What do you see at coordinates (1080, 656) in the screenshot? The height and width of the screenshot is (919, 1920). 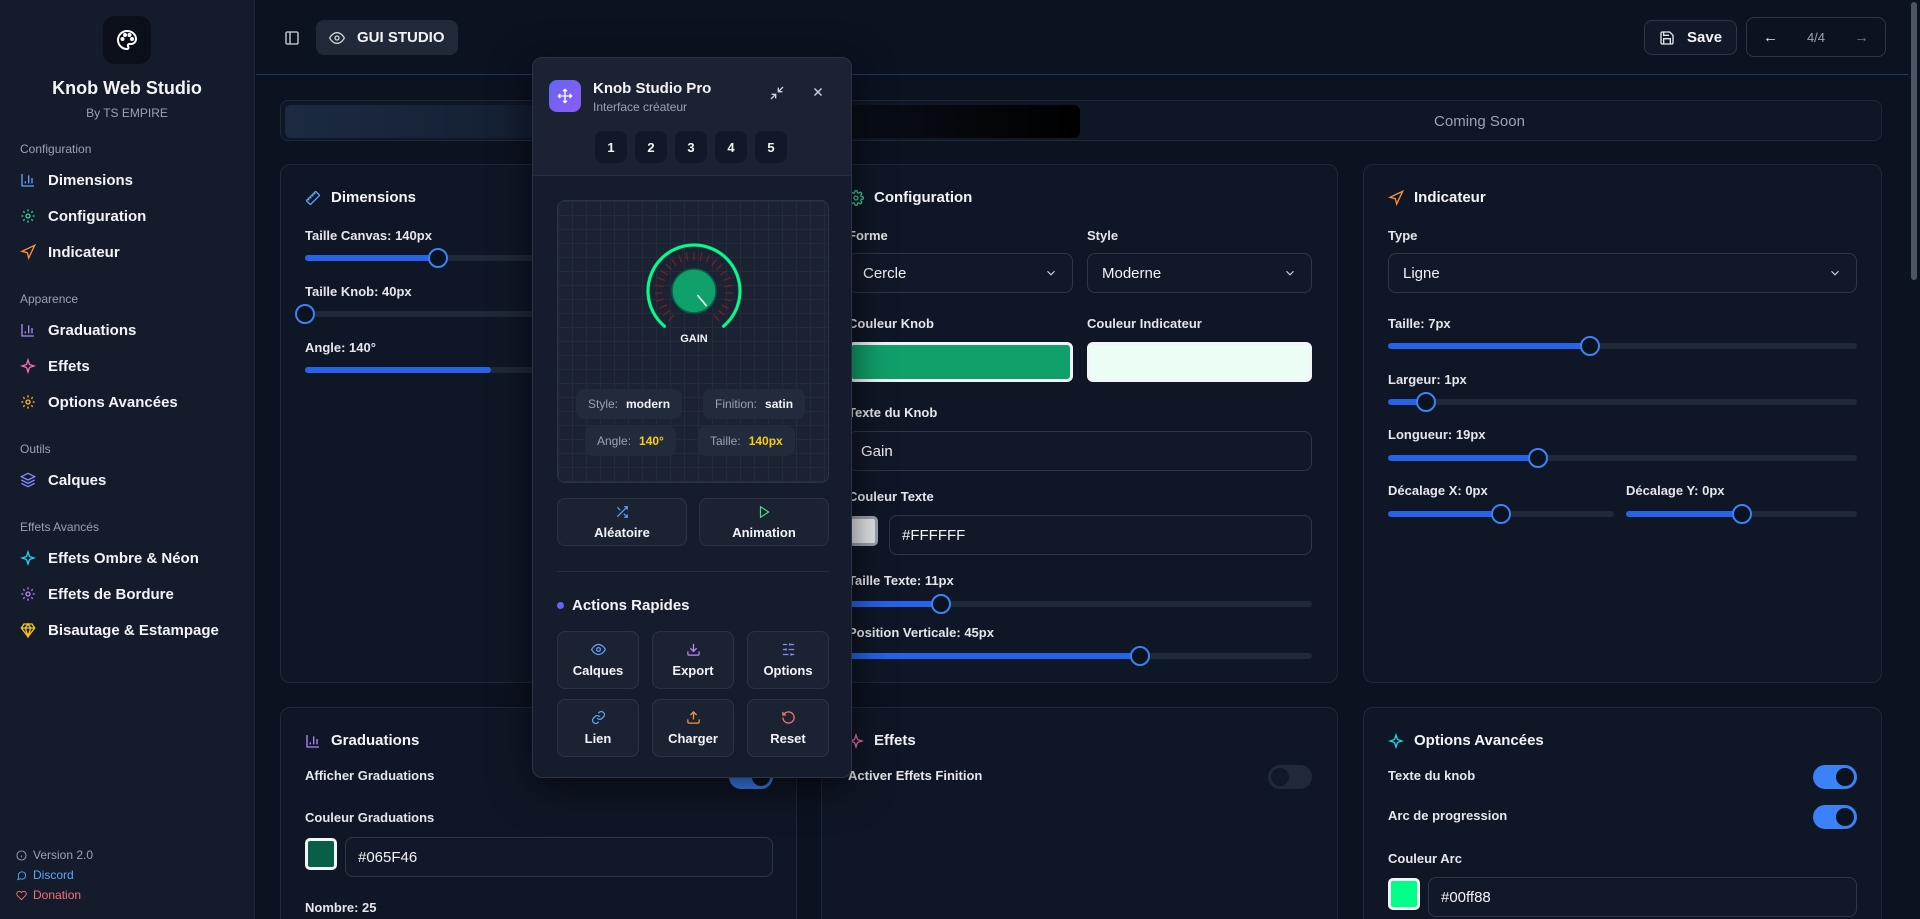 I see `position-verticale-slider` at bounding box center [1080, 656].